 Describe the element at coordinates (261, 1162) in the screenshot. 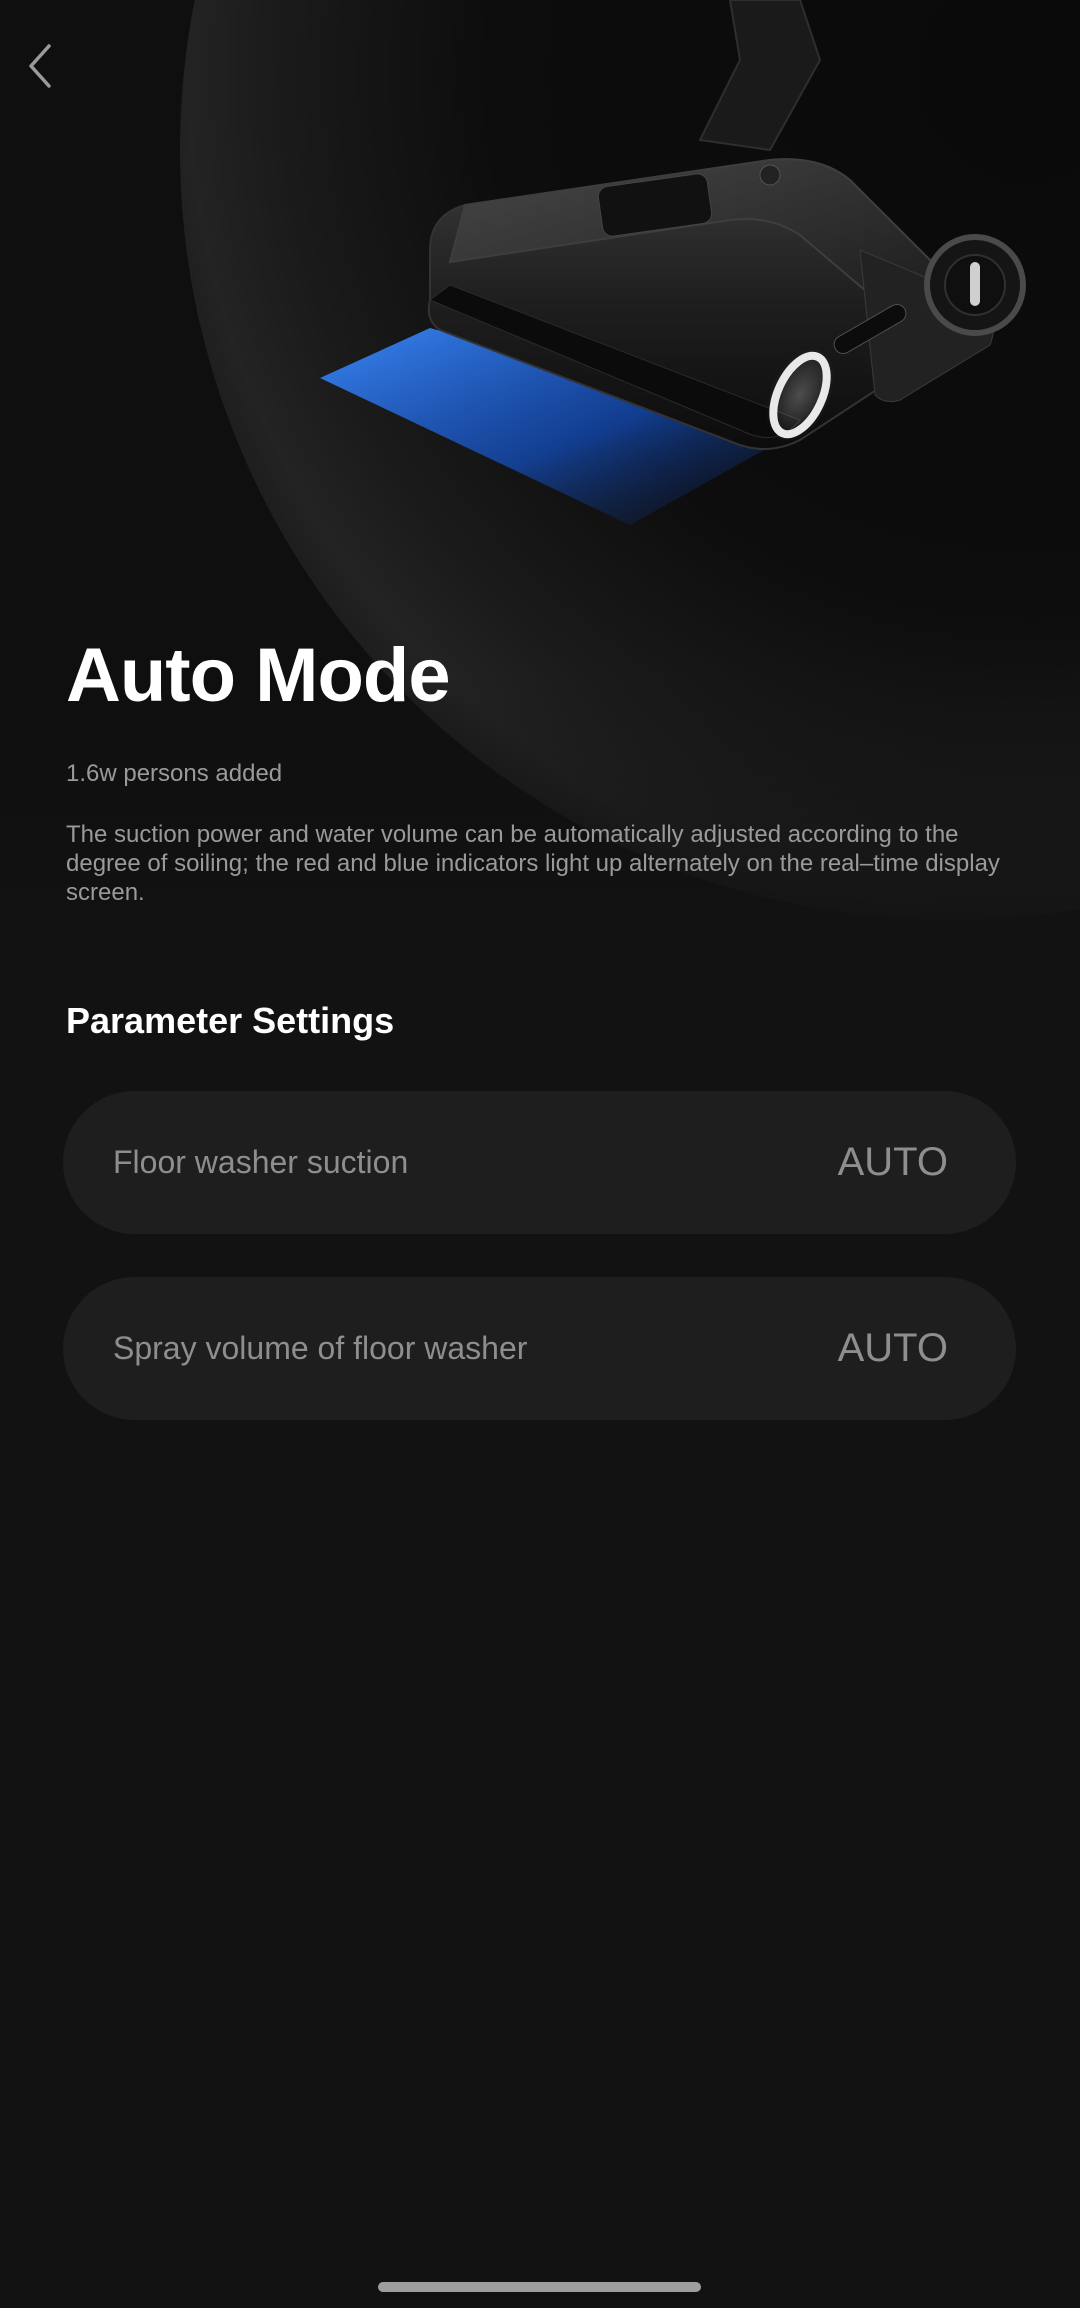

I see `setting-label: Floor washer suction` at that location.